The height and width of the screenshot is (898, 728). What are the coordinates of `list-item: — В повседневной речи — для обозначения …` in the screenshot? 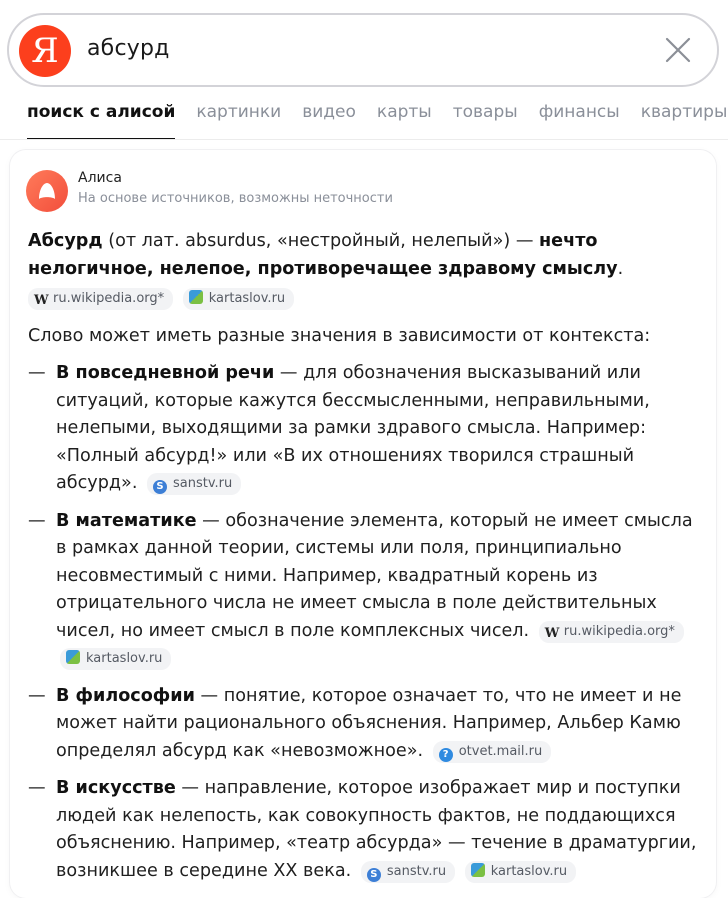 It's located at (363, 429).